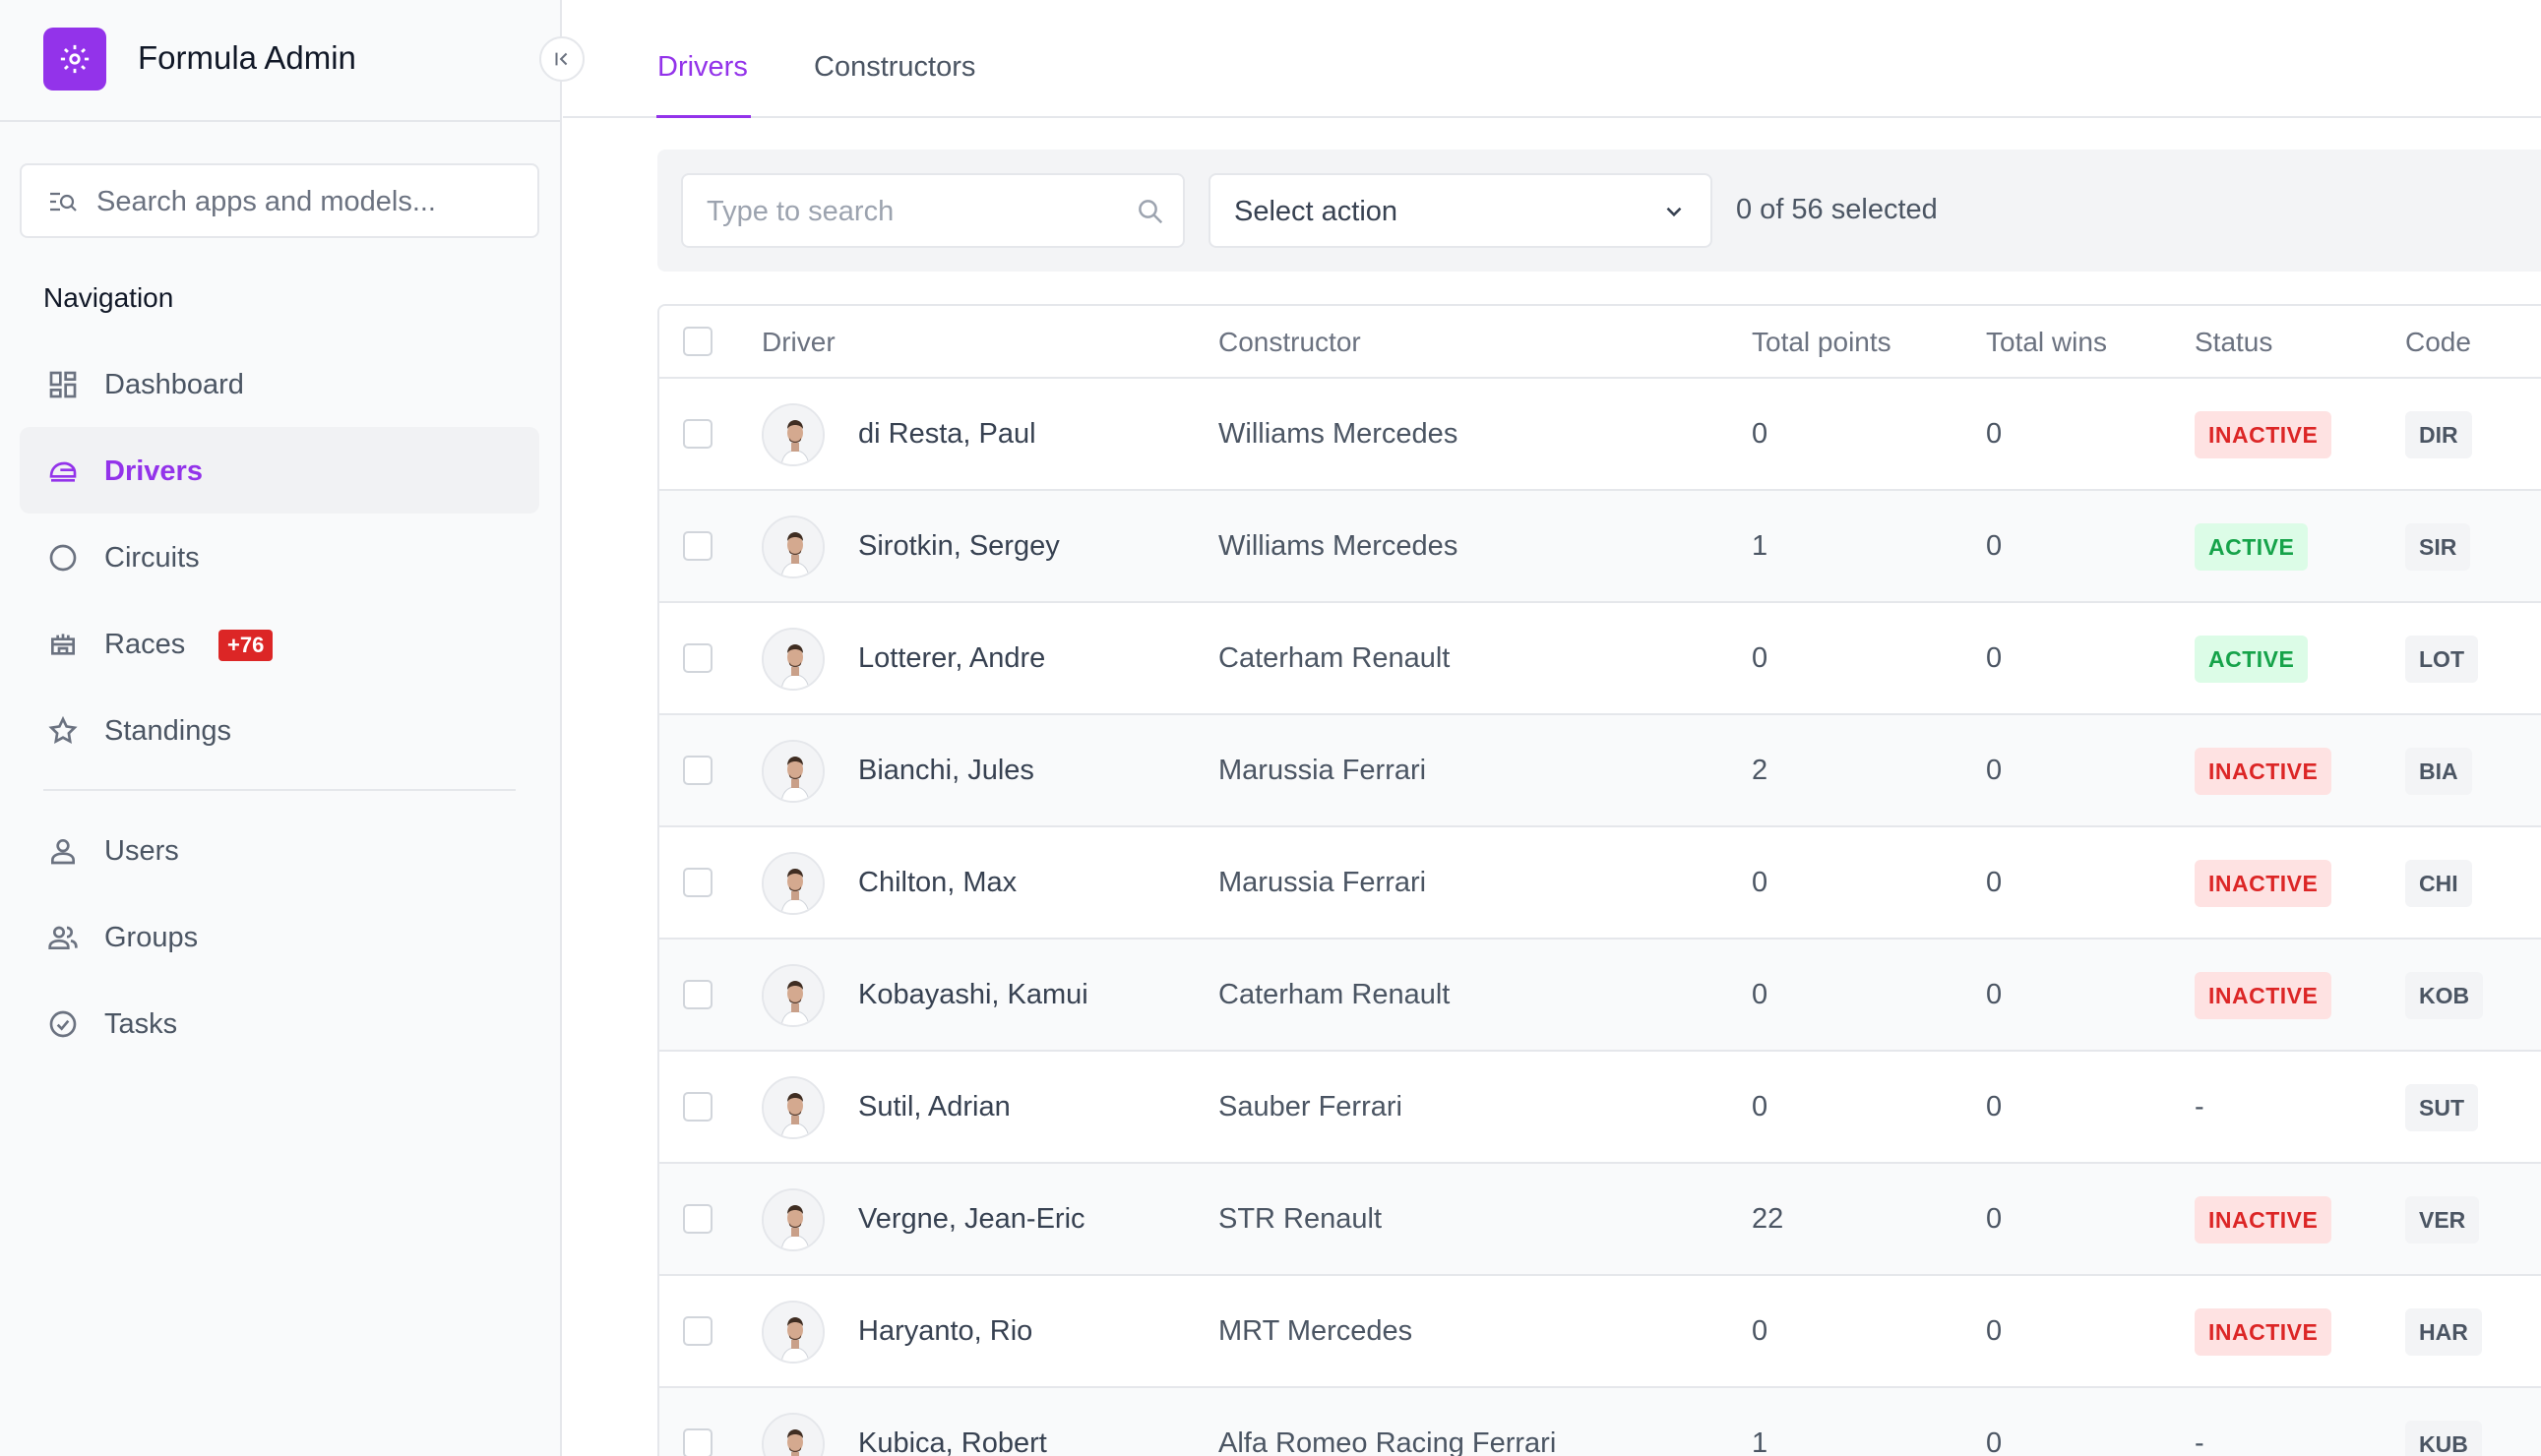 This screenshot has height=1456, width=2541. What do you see at coordinates (279, 643) in the screenshot?
I see `sidebar-item-races: Races +76` at bounding box center [279, 643].